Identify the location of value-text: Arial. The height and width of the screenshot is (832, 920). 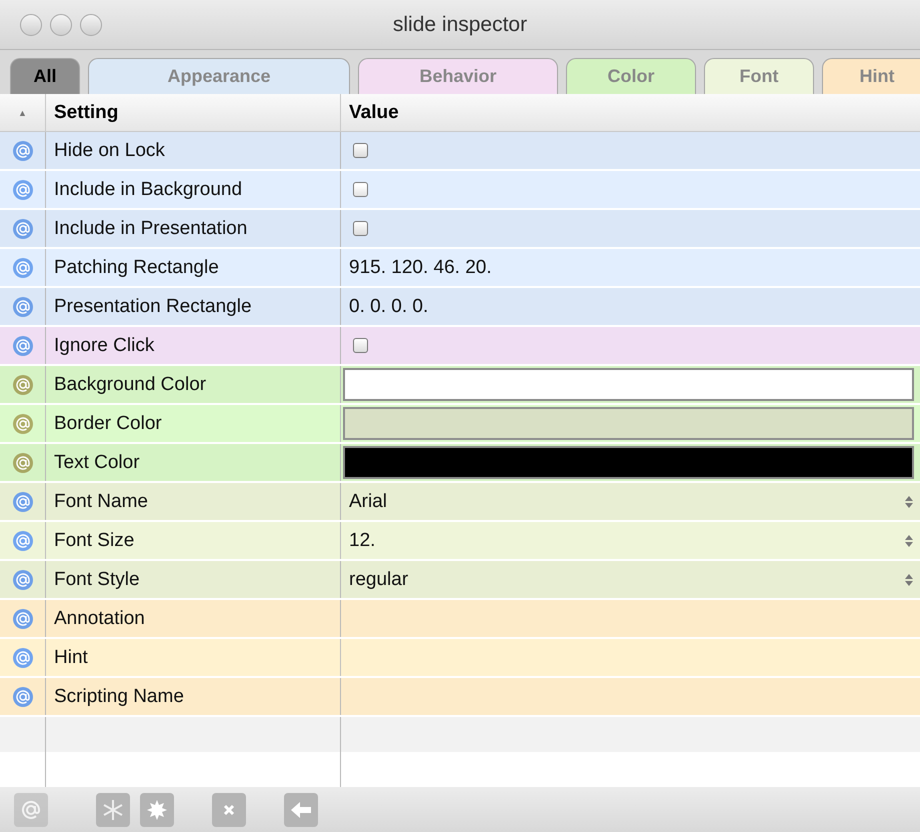
(368, 501).